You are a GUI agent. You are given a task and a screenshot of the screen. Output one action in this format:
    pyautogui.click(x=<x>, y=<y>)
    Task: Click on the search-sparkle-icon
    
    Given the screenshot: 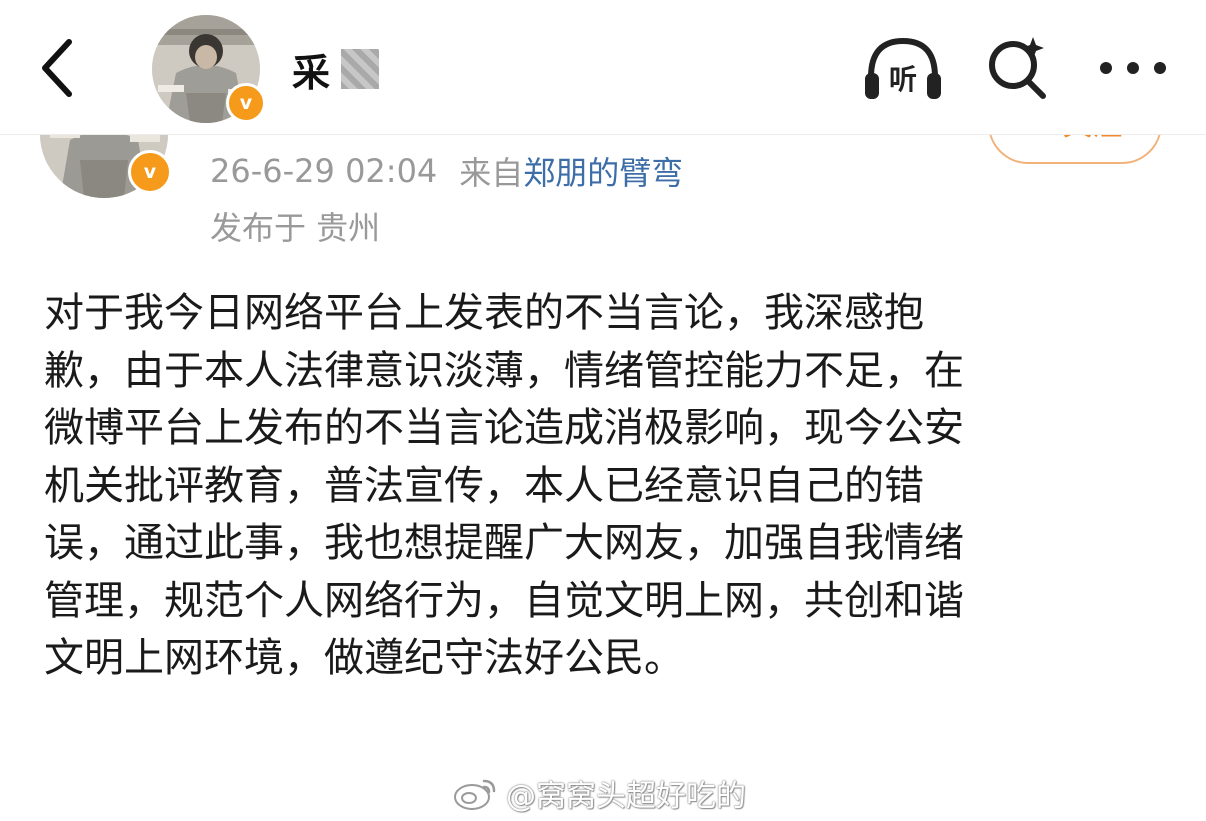 What is the action you would take?
    pyautogui.click(x=1017, y=68)
    